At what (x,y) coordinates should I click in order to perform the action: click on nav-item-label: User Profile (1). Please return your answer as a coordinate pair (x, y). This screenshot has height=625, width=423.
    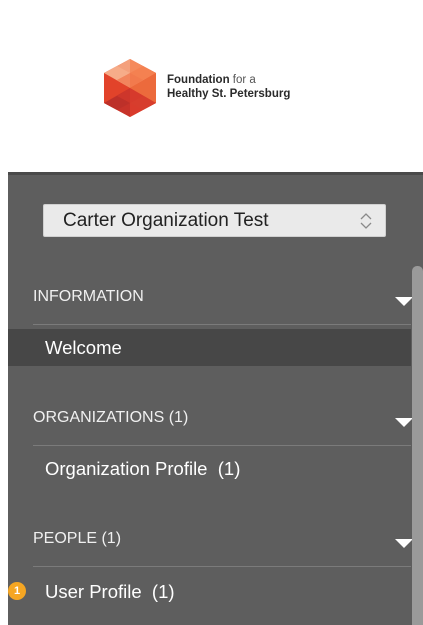
    Looking at the image, I should click on (110, 591).